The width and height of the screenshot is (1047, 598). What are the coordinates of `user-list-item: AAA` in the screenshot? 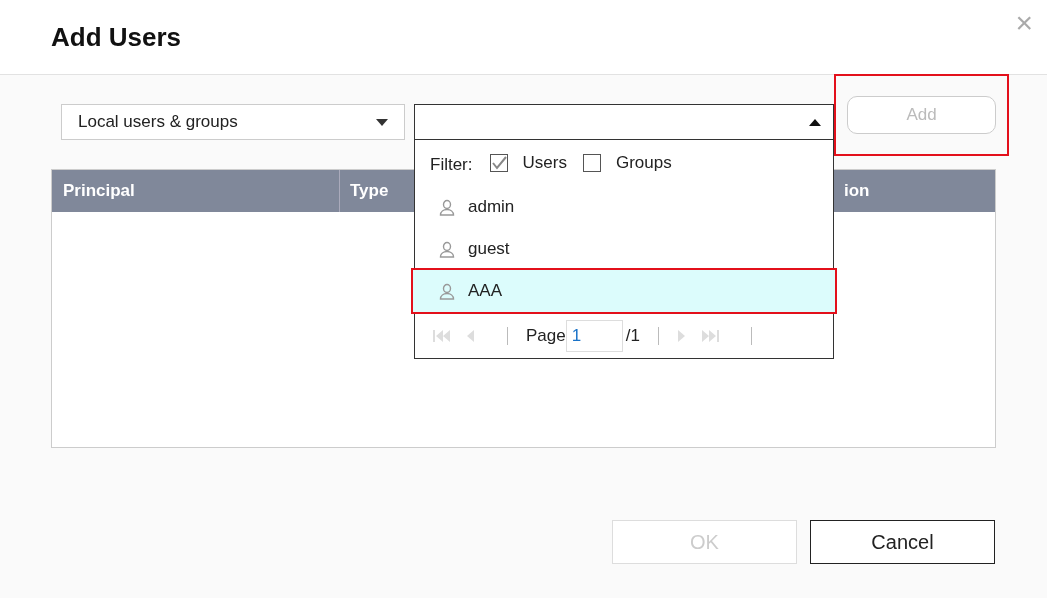 It's located at (624, 291).